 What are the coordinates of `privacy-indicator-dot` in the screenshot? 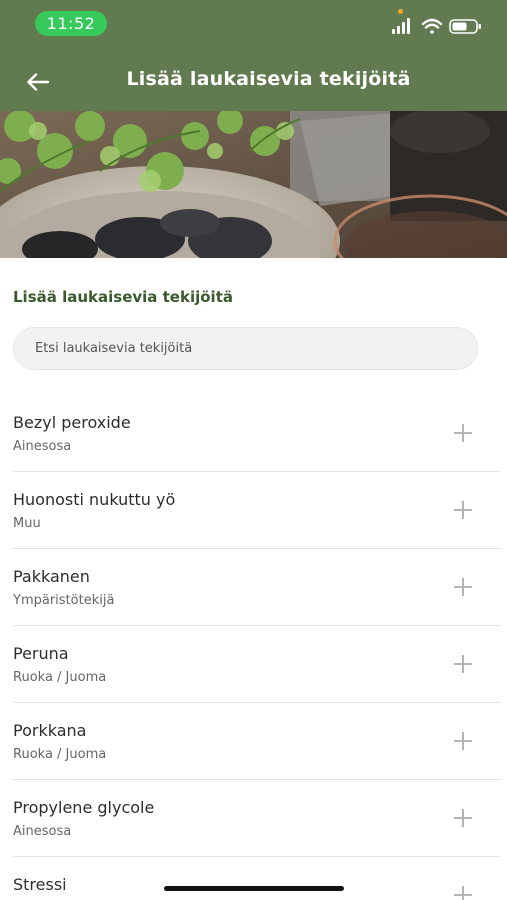 It's located at (400, 11).